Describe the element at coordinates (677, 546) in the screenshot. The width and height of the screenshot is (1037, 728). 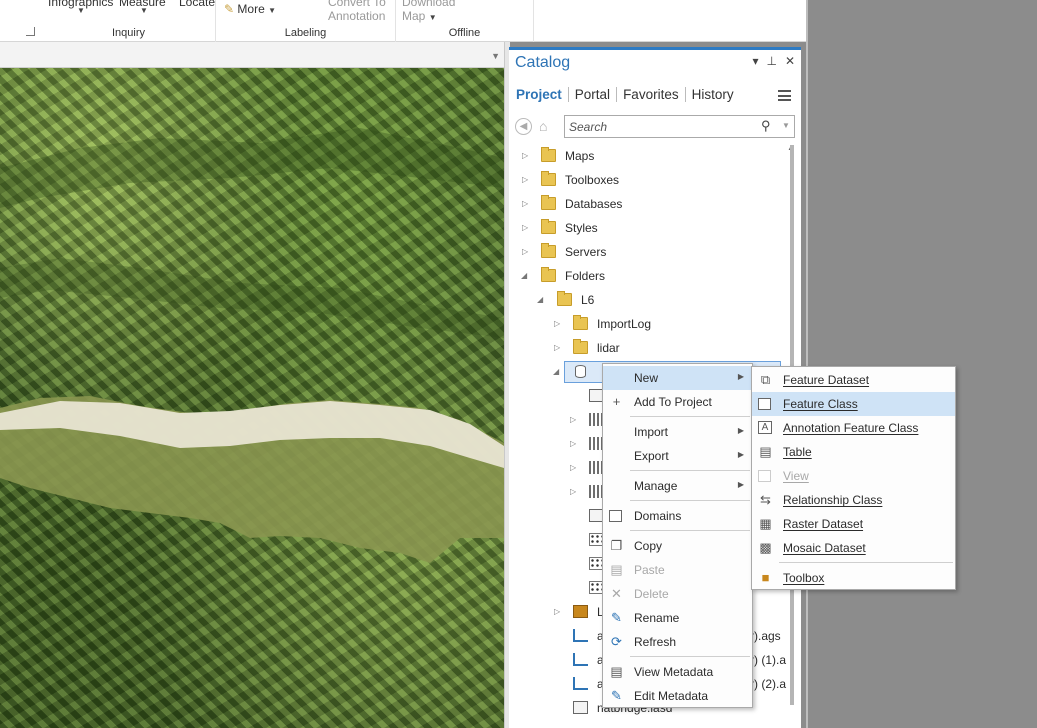
I see `menu-item-copy: ❐ Copy` at that location.